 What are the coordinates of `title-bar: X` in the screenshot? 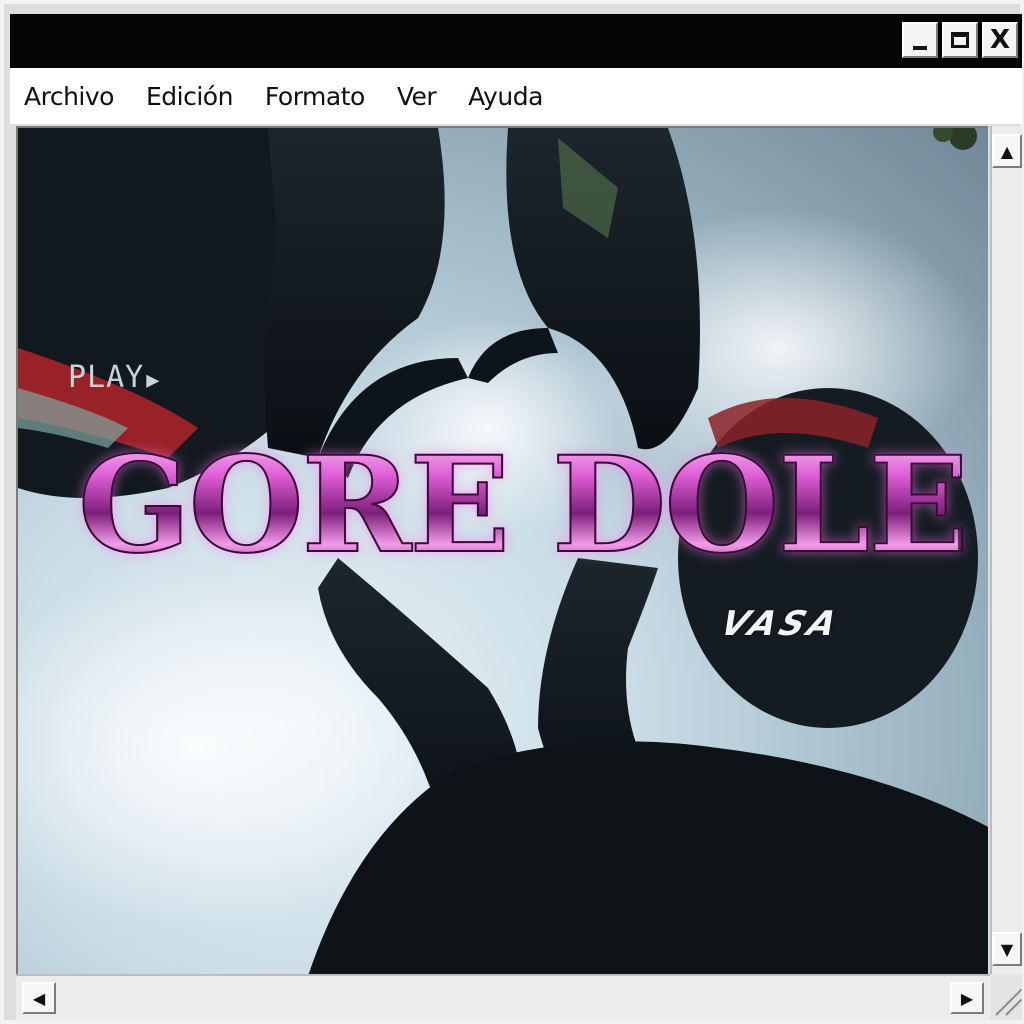 It's located at (516, 41).